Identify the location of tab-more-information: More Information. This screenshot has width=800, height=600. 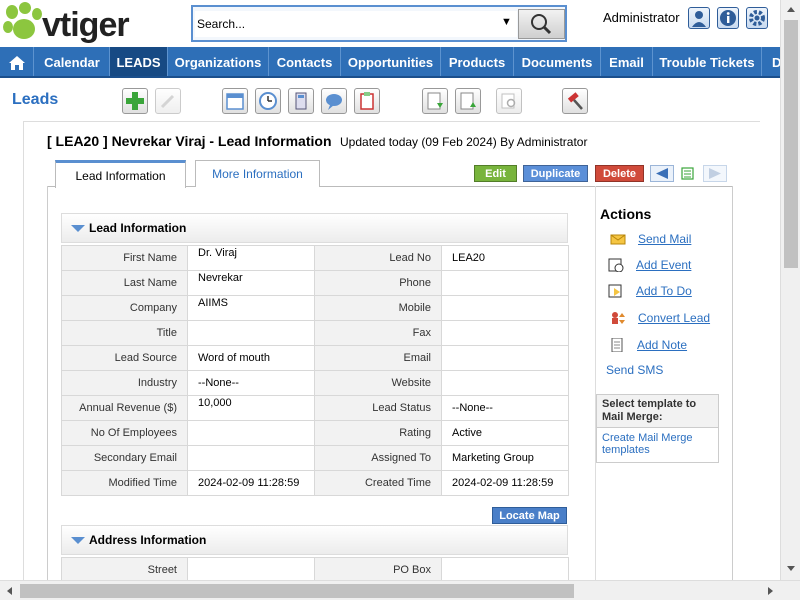
(257, 173).